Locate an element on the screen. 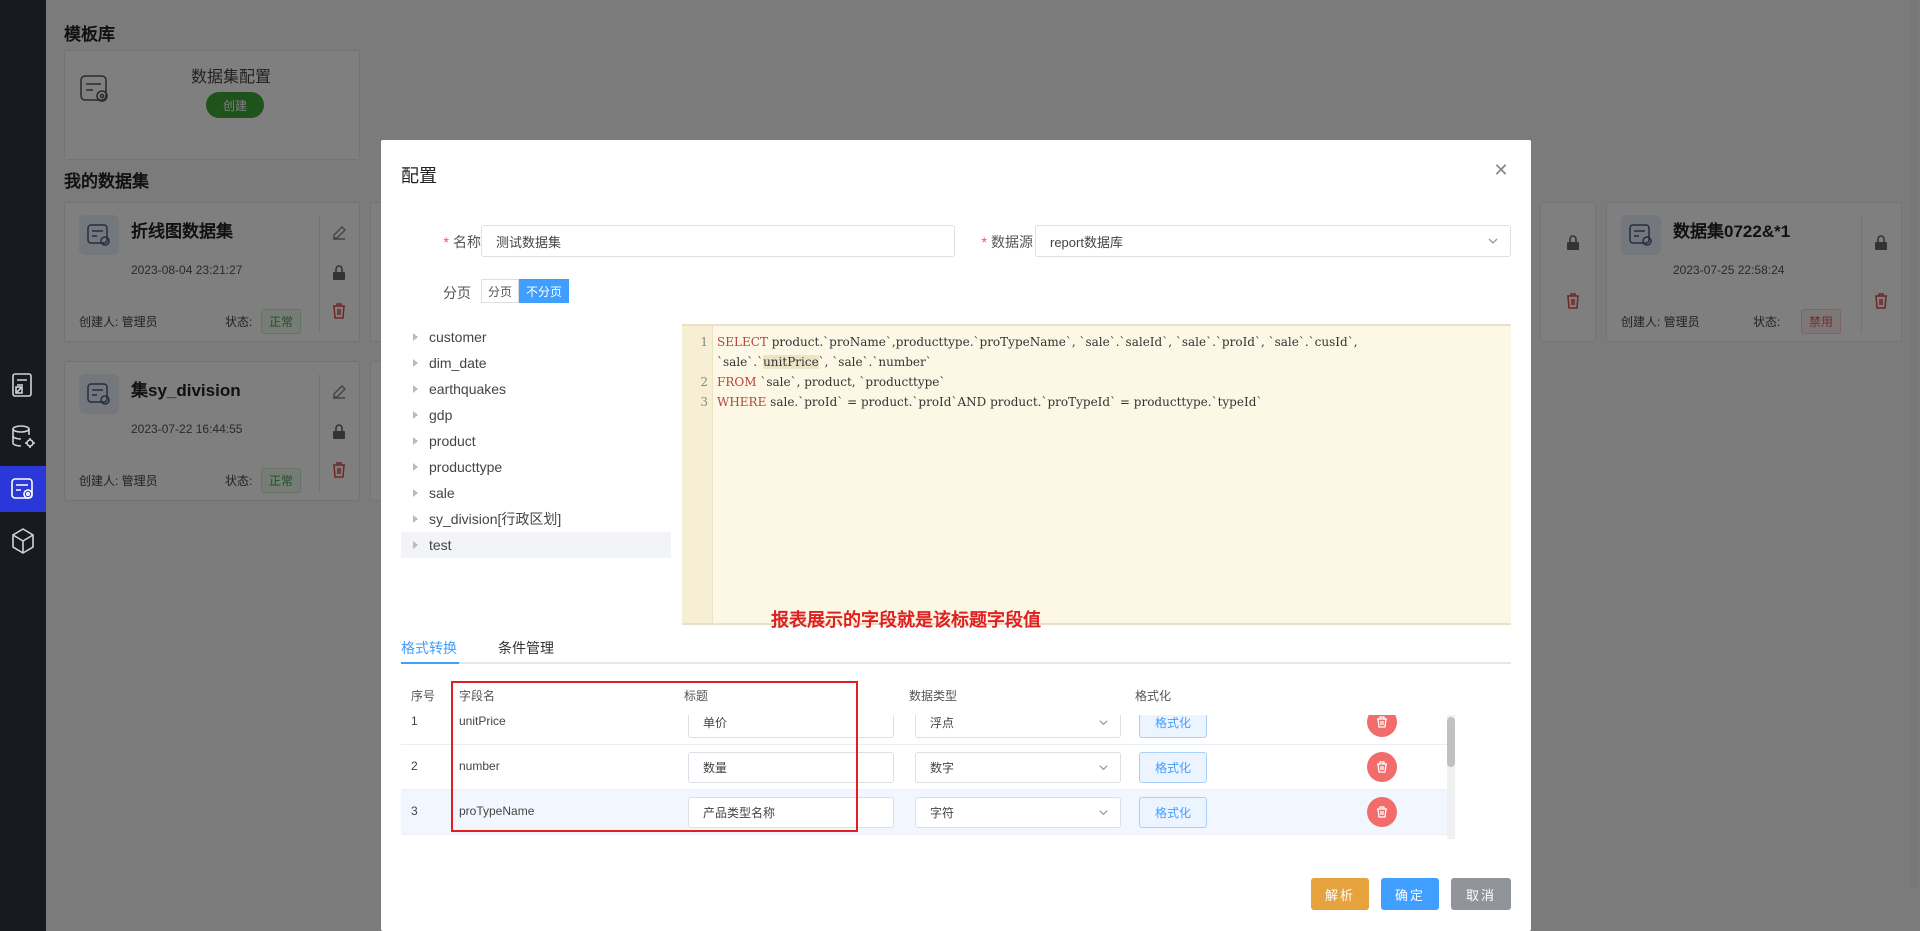 Image resolution: width=1920 pixels, height=931 pixels. title-input: 数量 is located at coordinates (791, 767).